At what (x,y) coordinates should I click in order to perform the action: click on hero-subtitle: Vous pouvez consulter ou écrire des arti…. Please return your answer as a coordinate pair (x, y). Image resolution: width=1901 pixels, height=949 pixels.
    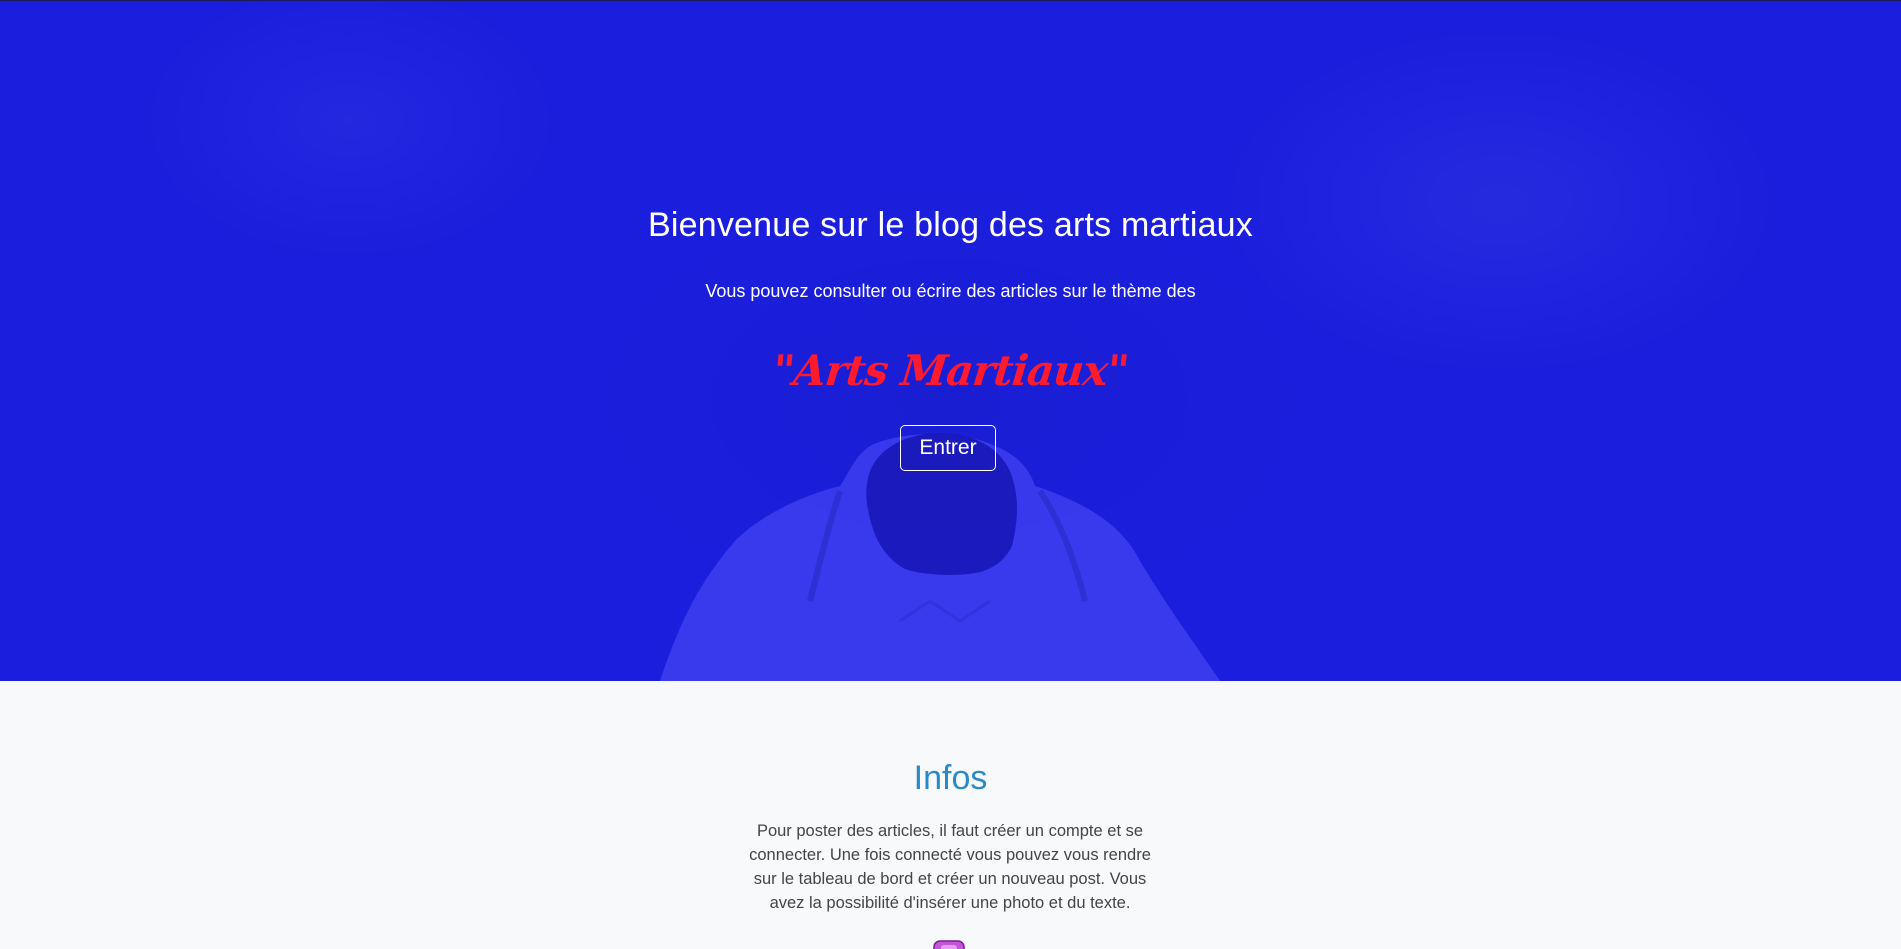
    Looking at the image, I should click on (950, 291).